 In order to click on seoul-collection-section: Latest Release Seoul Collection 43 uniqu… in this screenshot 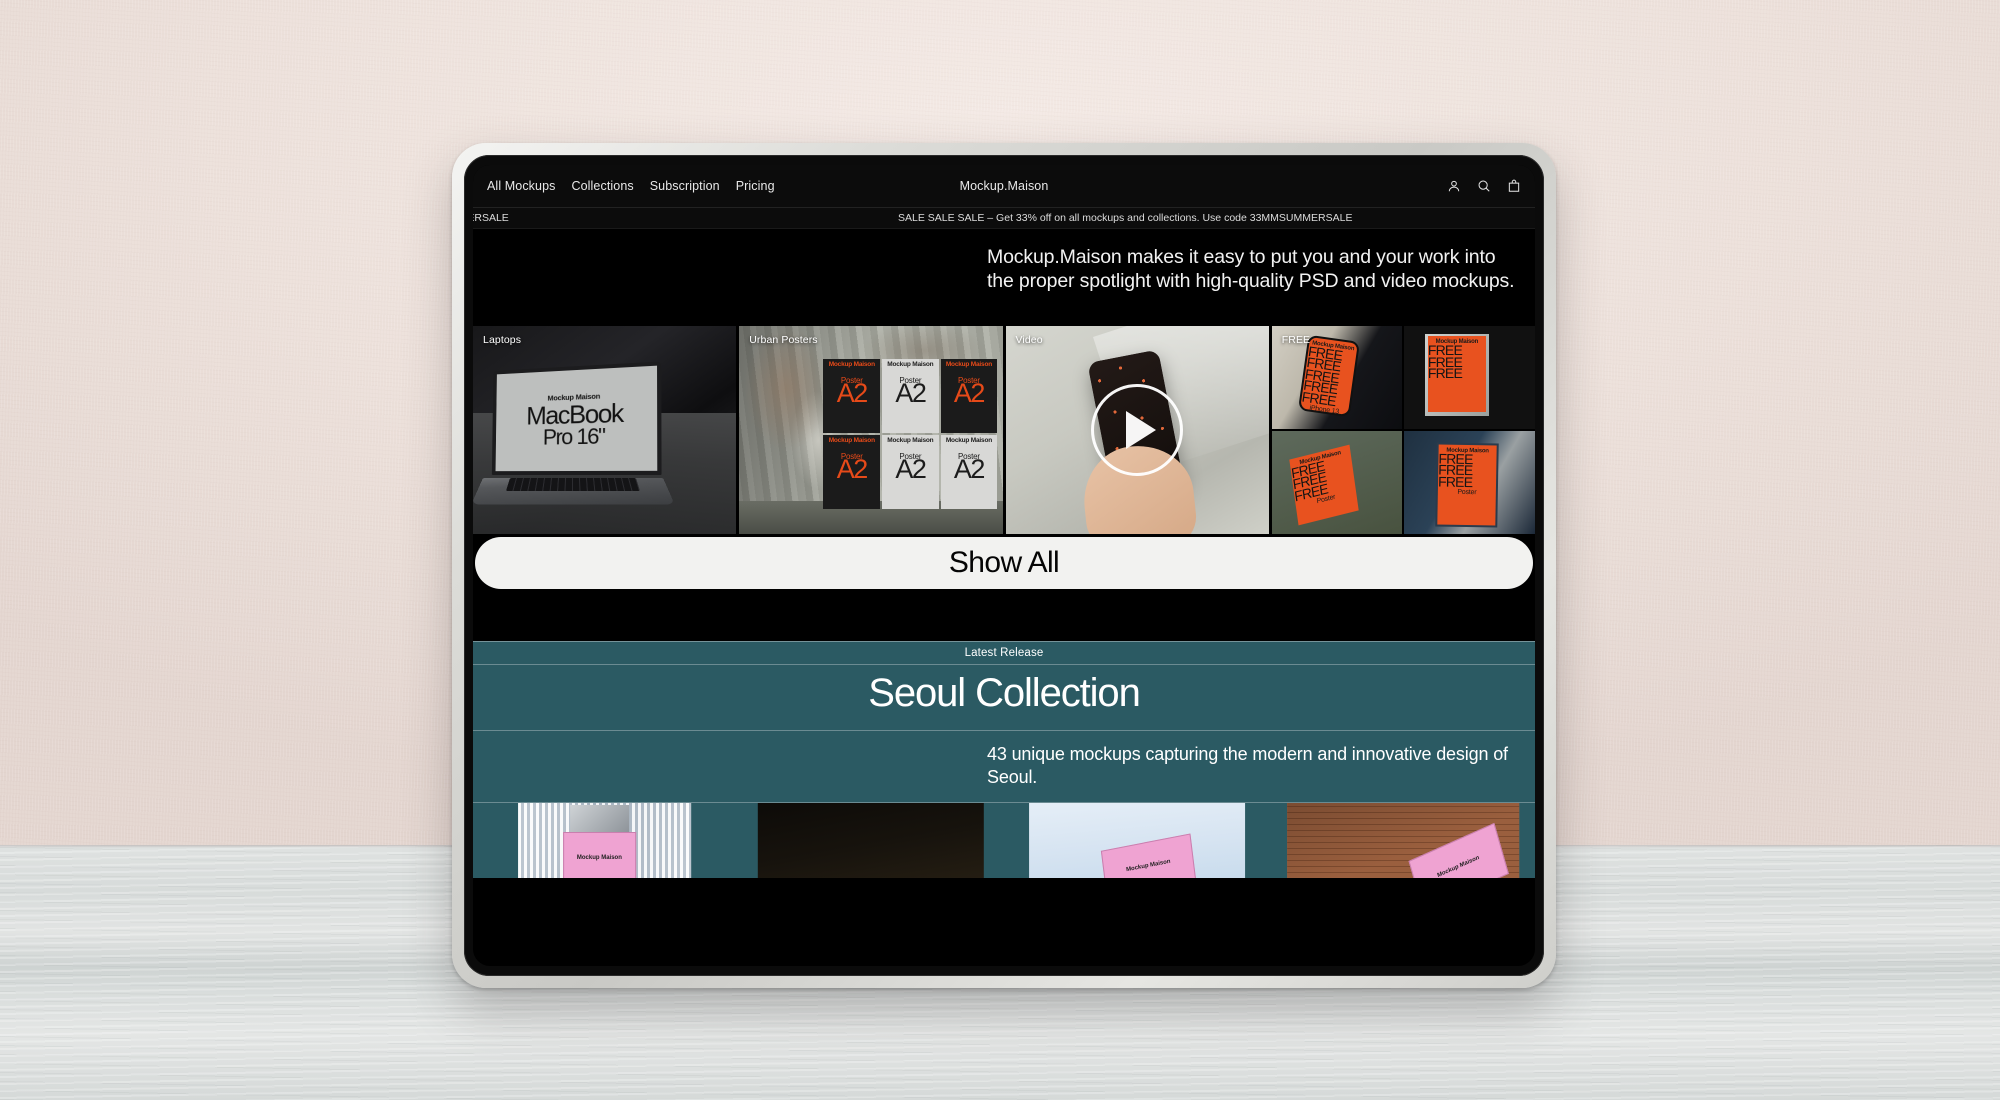, I will do `click(1004, 759)`.